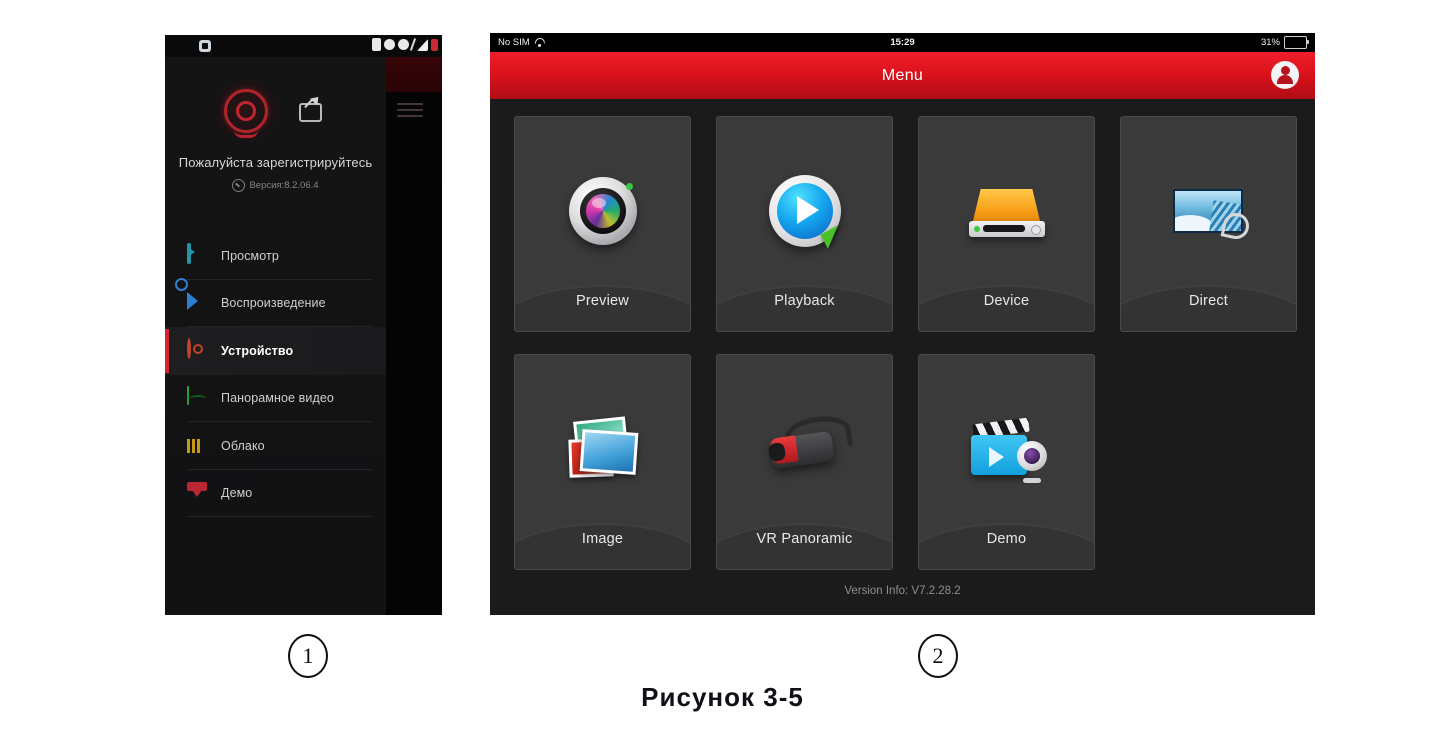 Image resolution: width=1445 pixels, height=750 pixels. I want to click on status-clock: 15:29, so click(902, 42).